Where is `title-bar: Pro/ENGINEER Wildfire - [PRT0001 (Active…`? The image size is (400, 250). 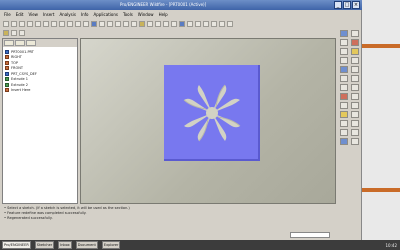
title-bar: Pro/ENGINEER Wildfire - [PRT0001 (Active… is located at coordinates (181, 5).